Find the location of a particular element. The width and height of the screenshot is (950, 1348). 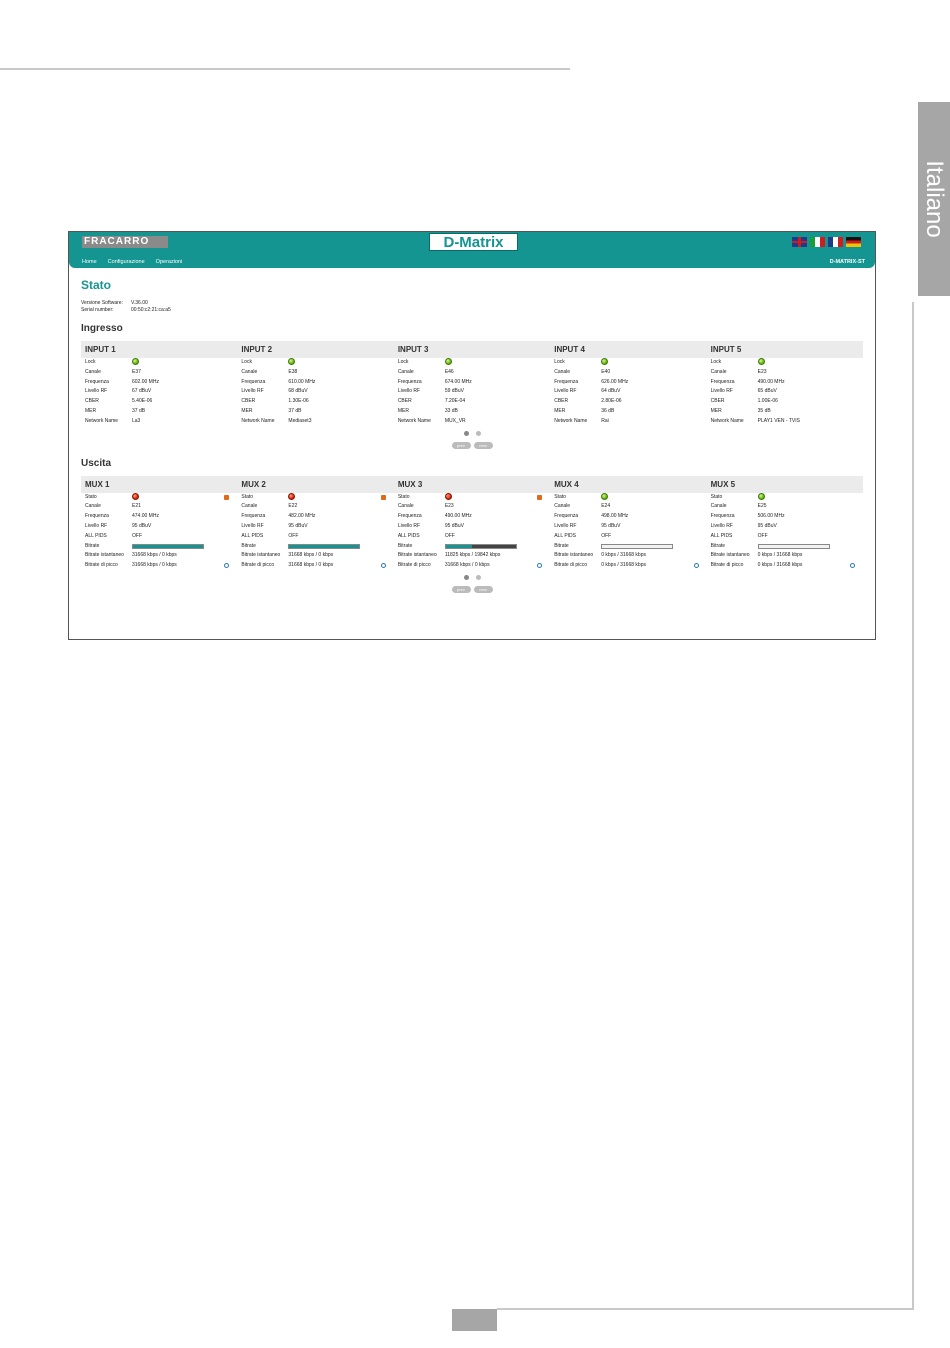

row-value: 65 dBuV is located at coordinates (767, 391).